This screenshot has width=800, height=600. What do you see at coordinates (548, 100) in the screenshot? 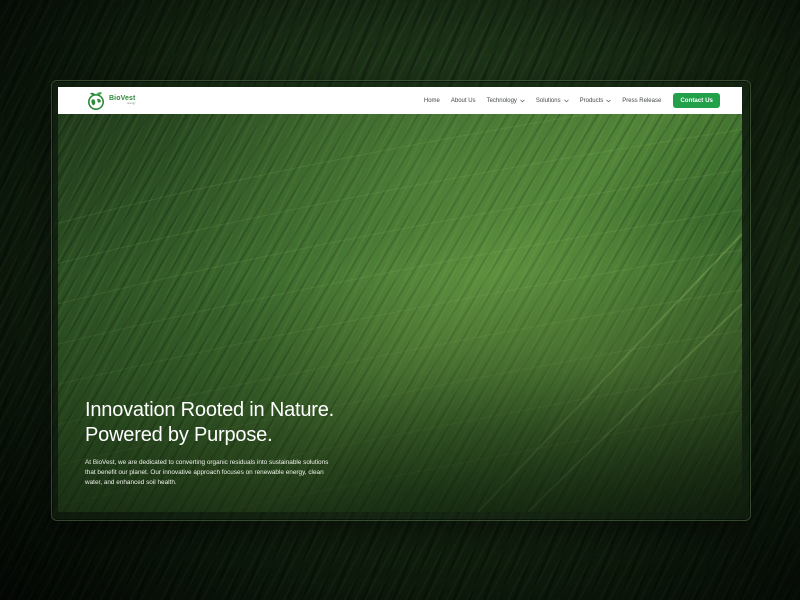
I see `nav-item-label: Solutions` at bounding box center [548, 100].